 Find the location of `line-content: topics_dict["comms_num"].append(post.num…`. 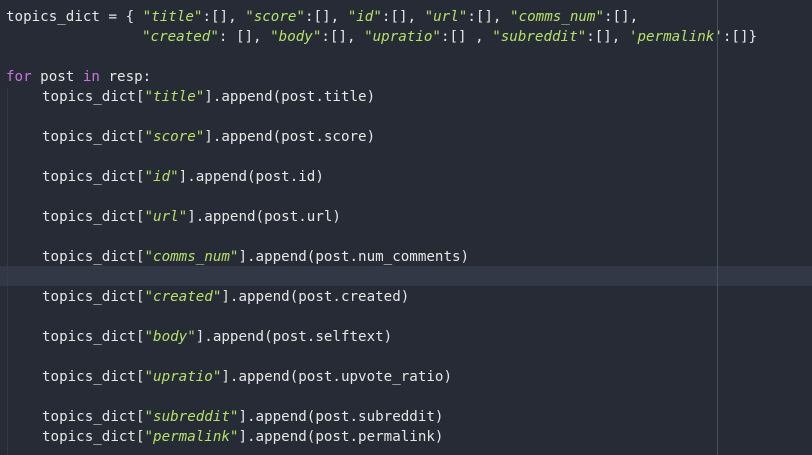

line-content: topics_dict["comms_num"].append(post.num… is located at coordinates (255, 257).